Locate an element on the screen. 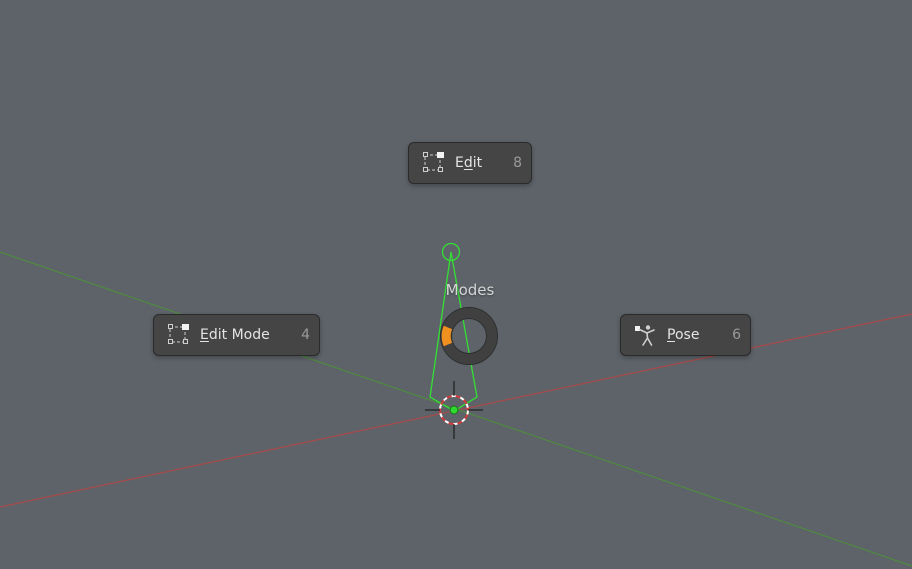  pie-item-label: Pose is located at coordinates (683, 335).